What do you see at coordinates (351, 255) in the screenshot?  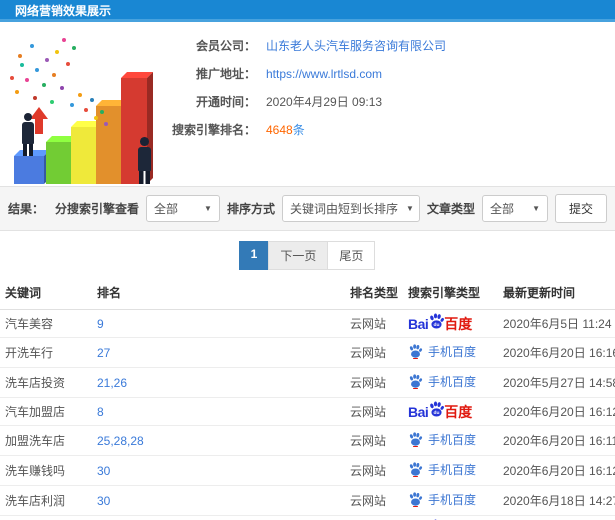 I see `last-page-button: 尾页` at bounding box center [351, 255].